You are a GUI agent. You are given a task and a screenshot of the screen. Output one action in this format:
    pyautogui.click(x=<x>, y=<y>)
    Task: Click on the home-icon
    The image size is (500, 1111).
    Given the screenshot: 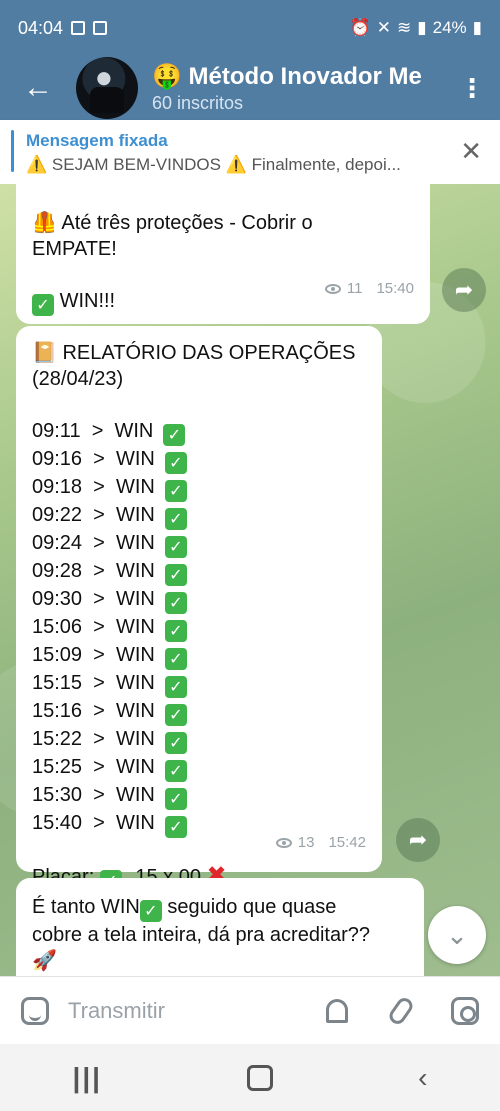 What is the action you would take?
    pyautogui.click(x=260, y=1077)
    